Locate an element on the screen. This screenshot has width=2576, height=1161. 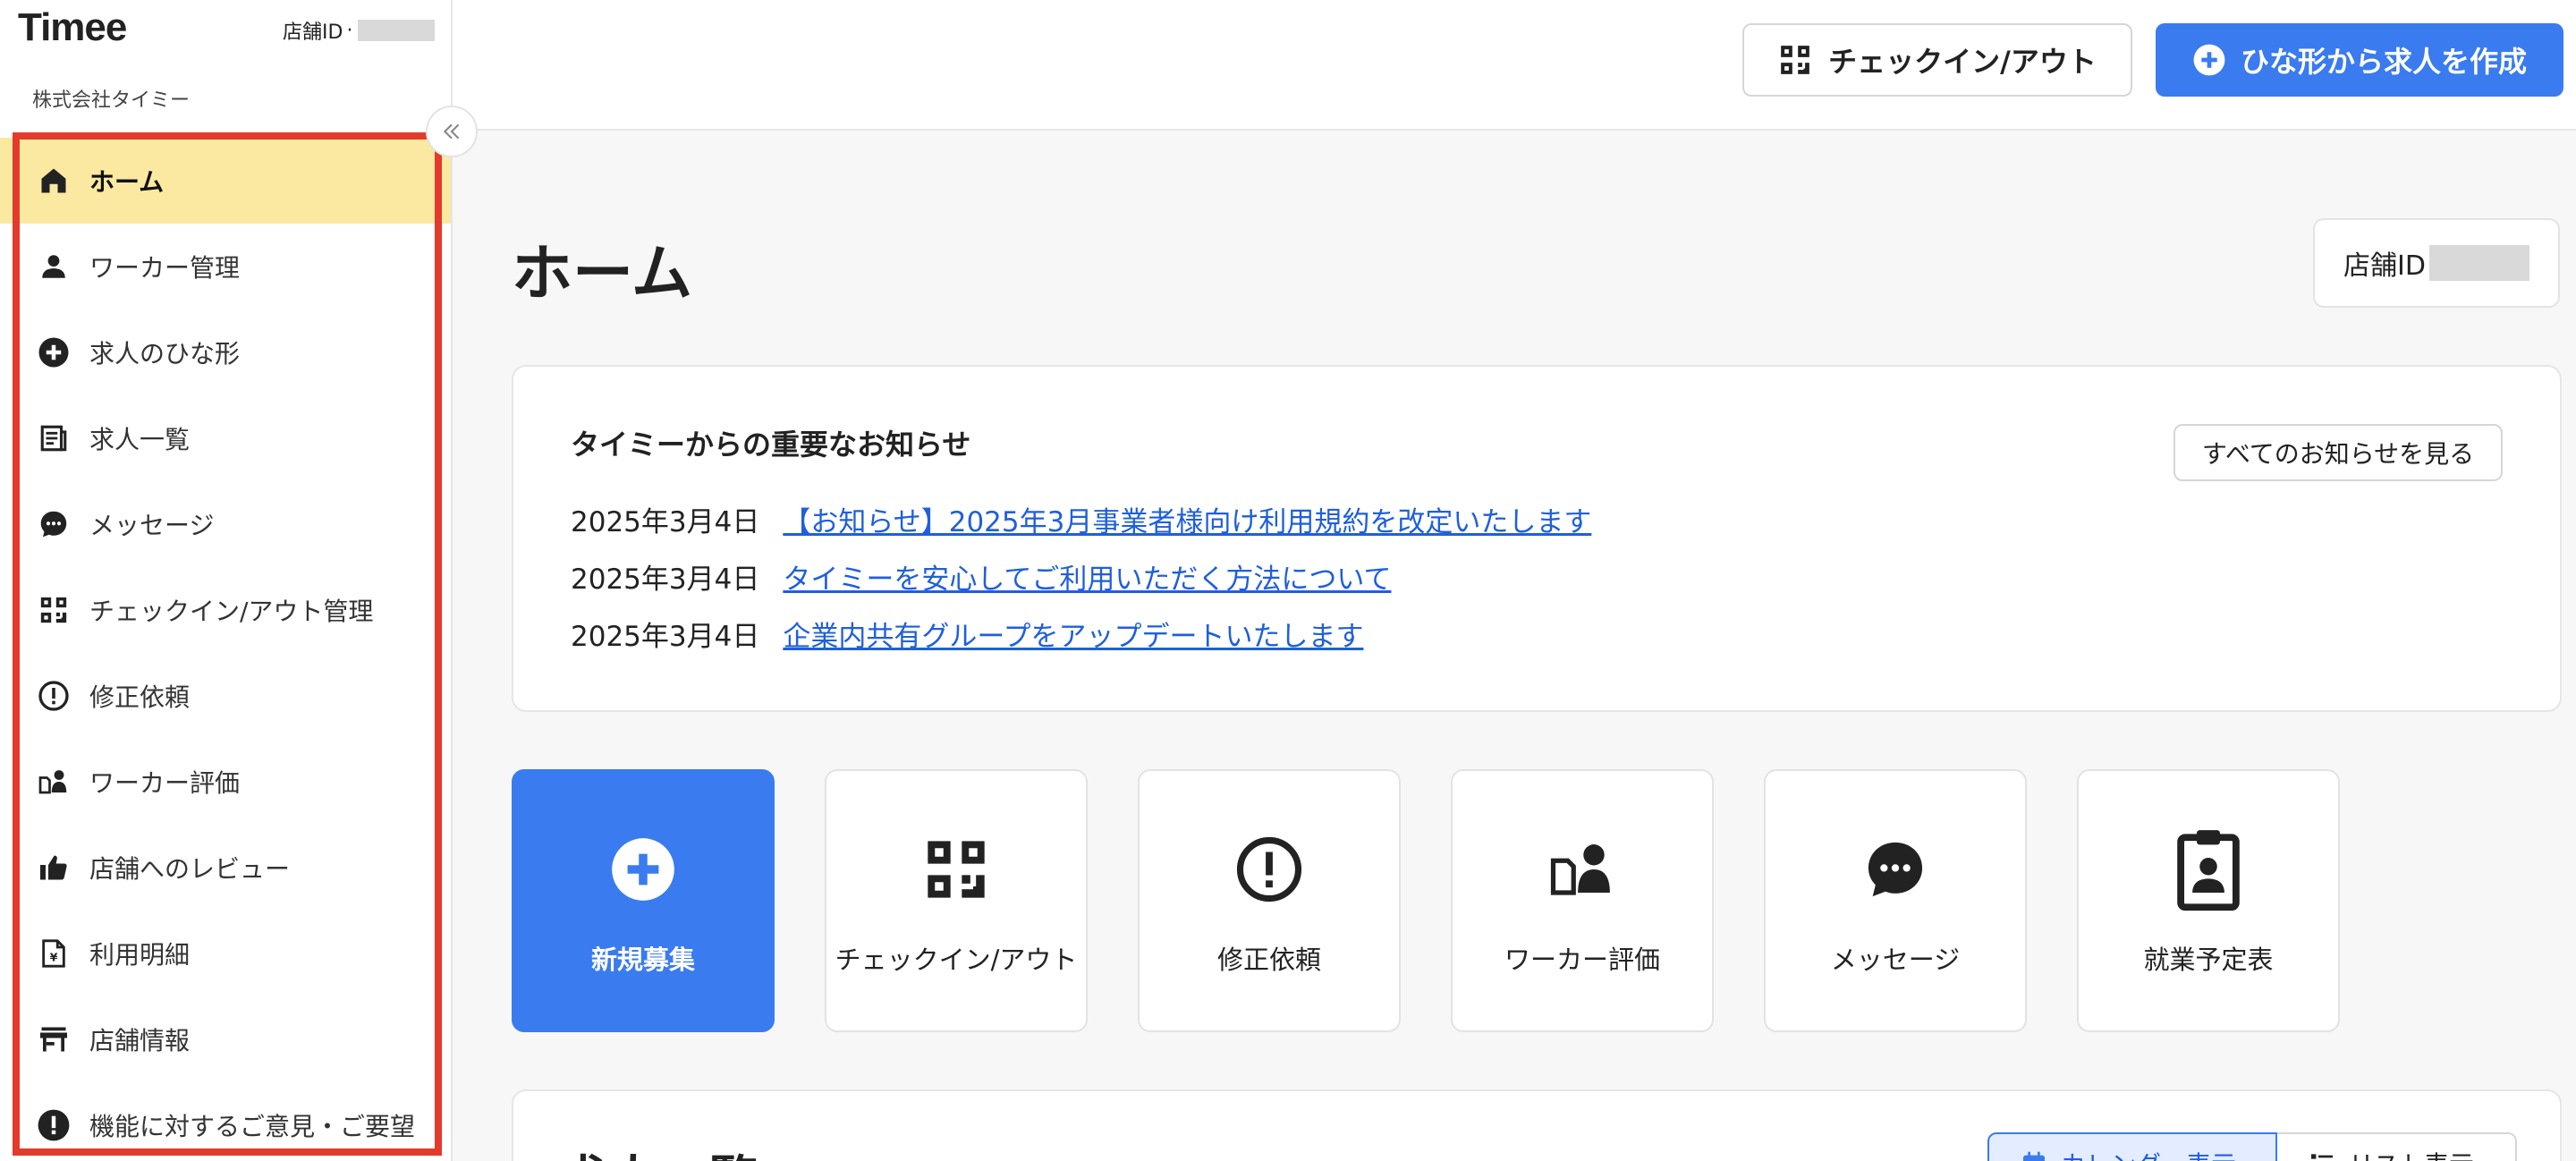
calendar-view-toggle: カレンダー表示 is located at coordinates (2132, 1147).